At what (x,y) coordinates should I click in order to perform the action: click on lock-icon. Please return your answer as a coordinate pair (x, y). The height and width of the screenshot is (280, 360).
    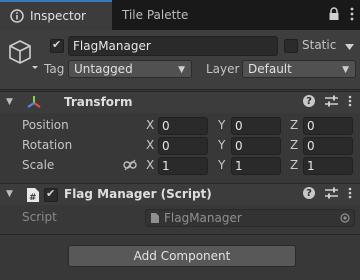
    Looking at the image, I should click on (334, 14).